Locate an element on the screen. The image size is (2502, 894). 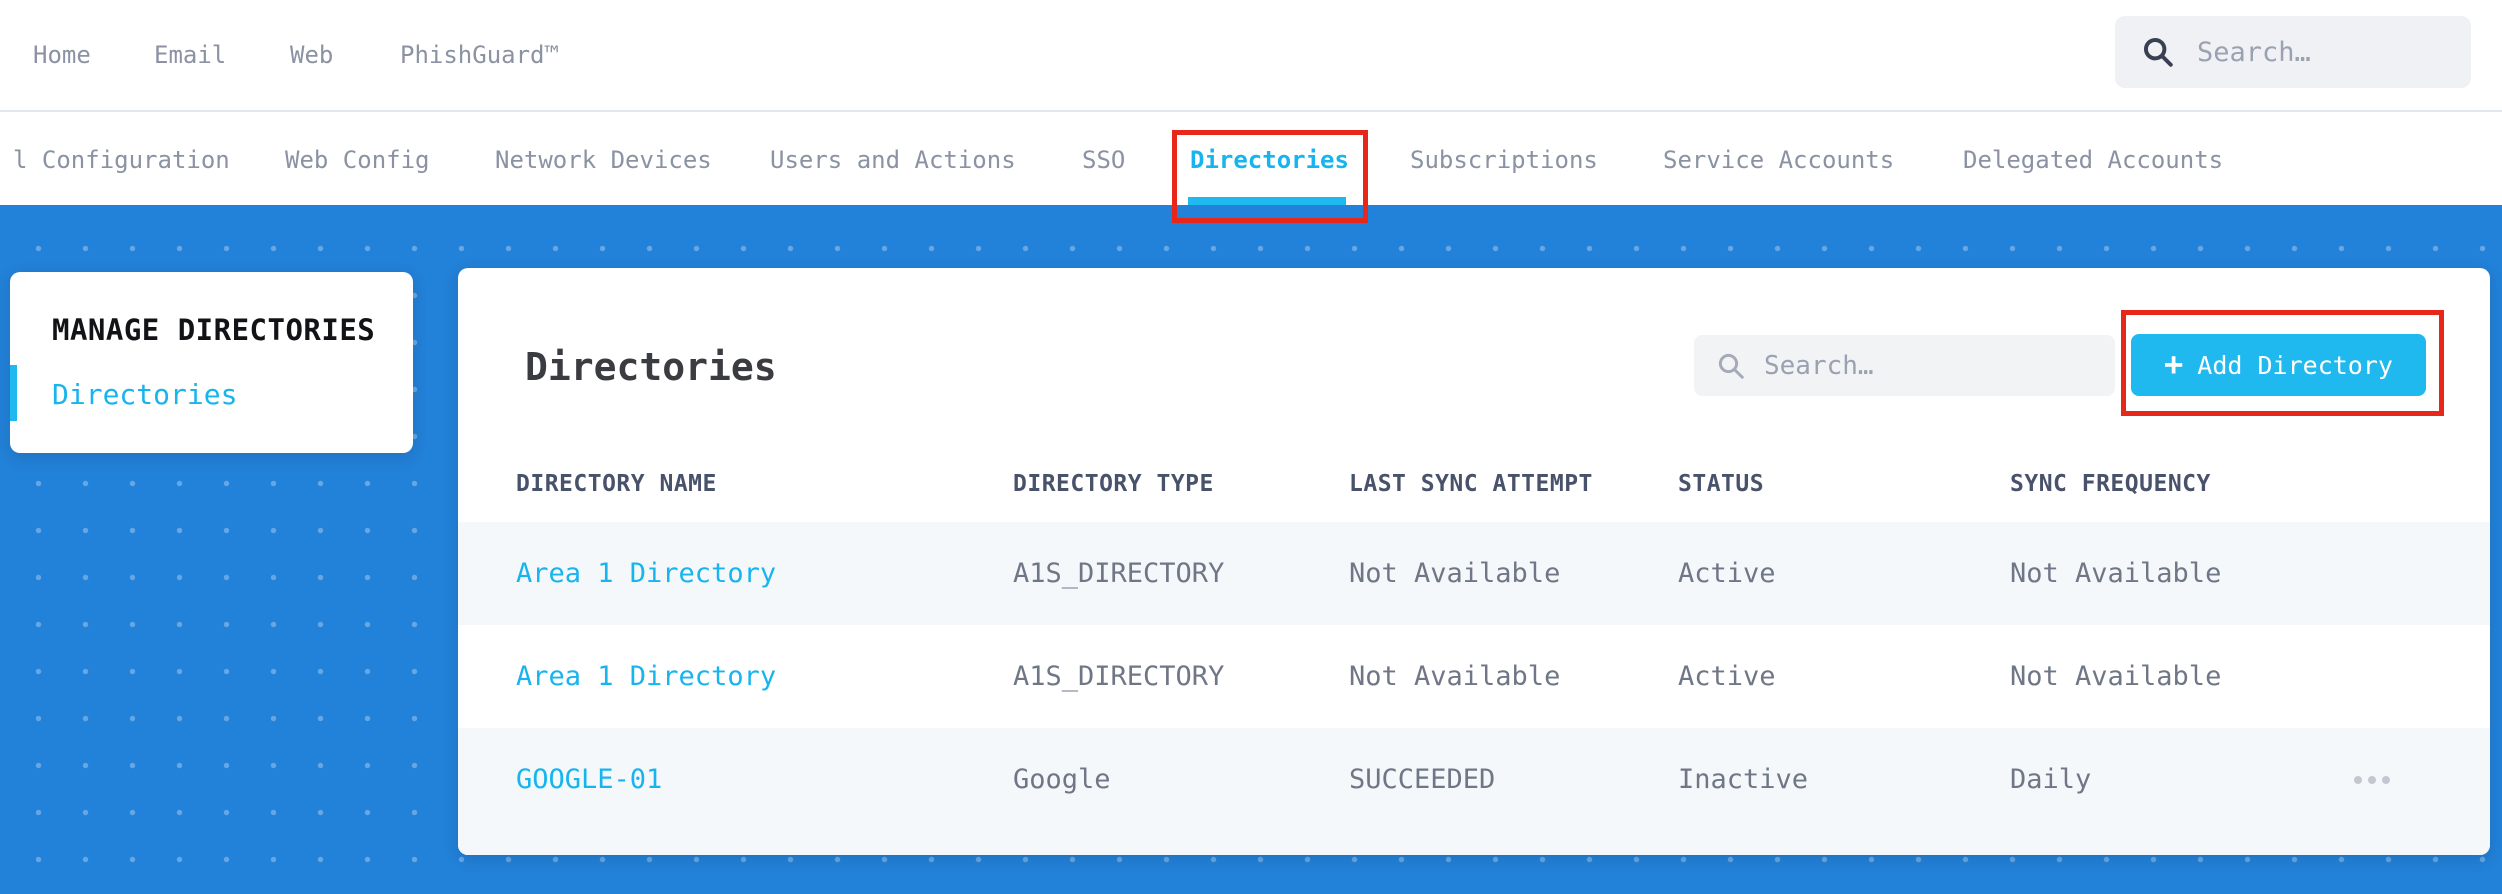
active-tab-underline is located at coordinates (1267, 201).